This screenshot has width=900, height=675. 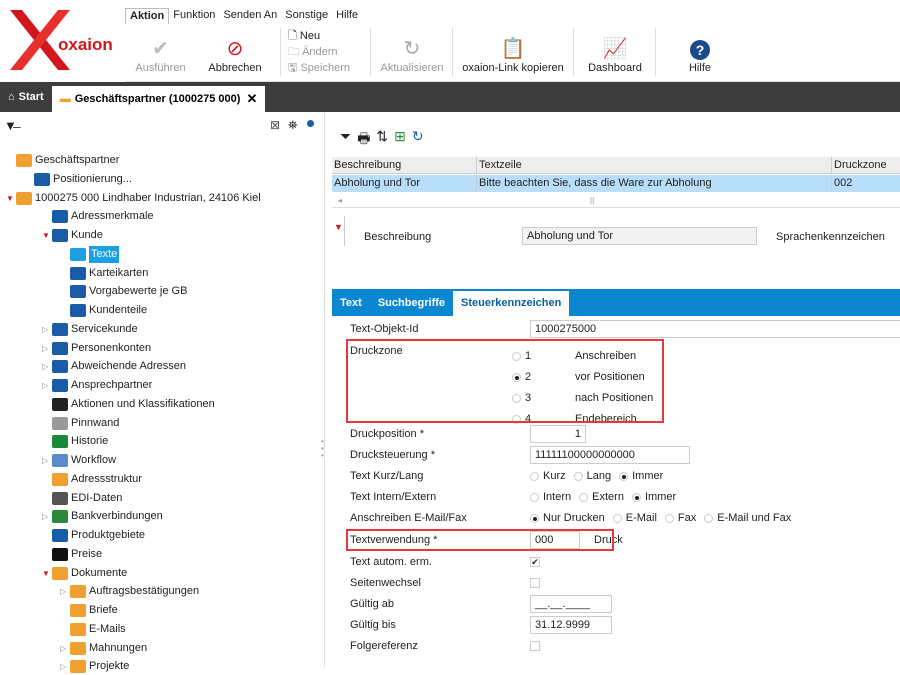 What do you see at coordinates (103, 648) in the screenshot?
I see `tree-item: ▷ Mahnungen` at bounding box center [103, 648].